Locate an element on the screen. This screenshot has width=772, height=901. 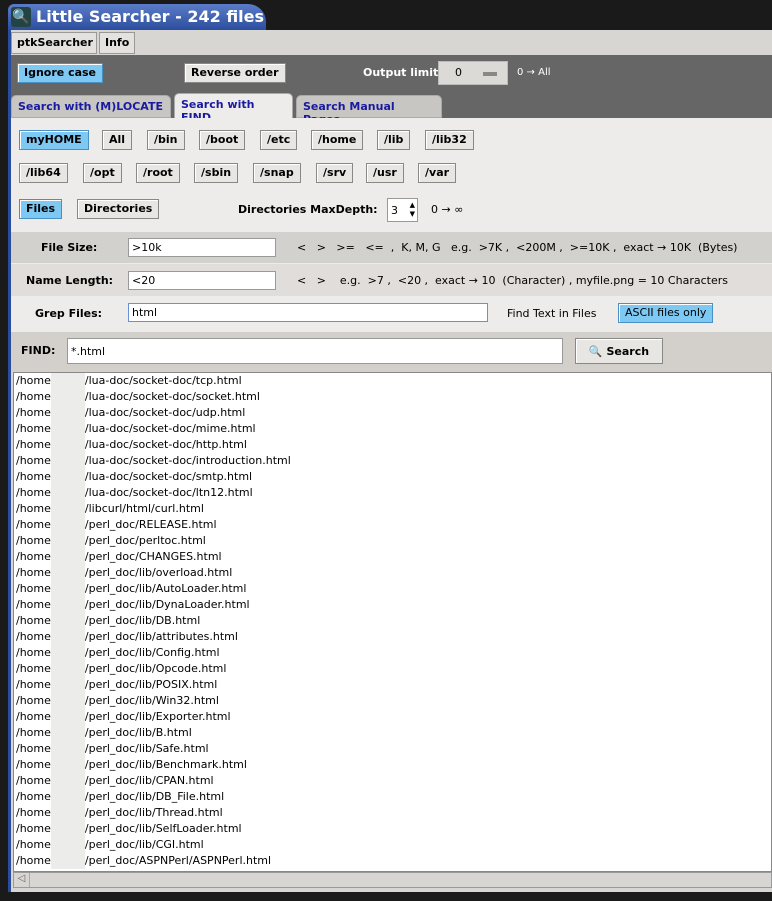
dir-button-srv: /srv is located at coordinates (335, 173).